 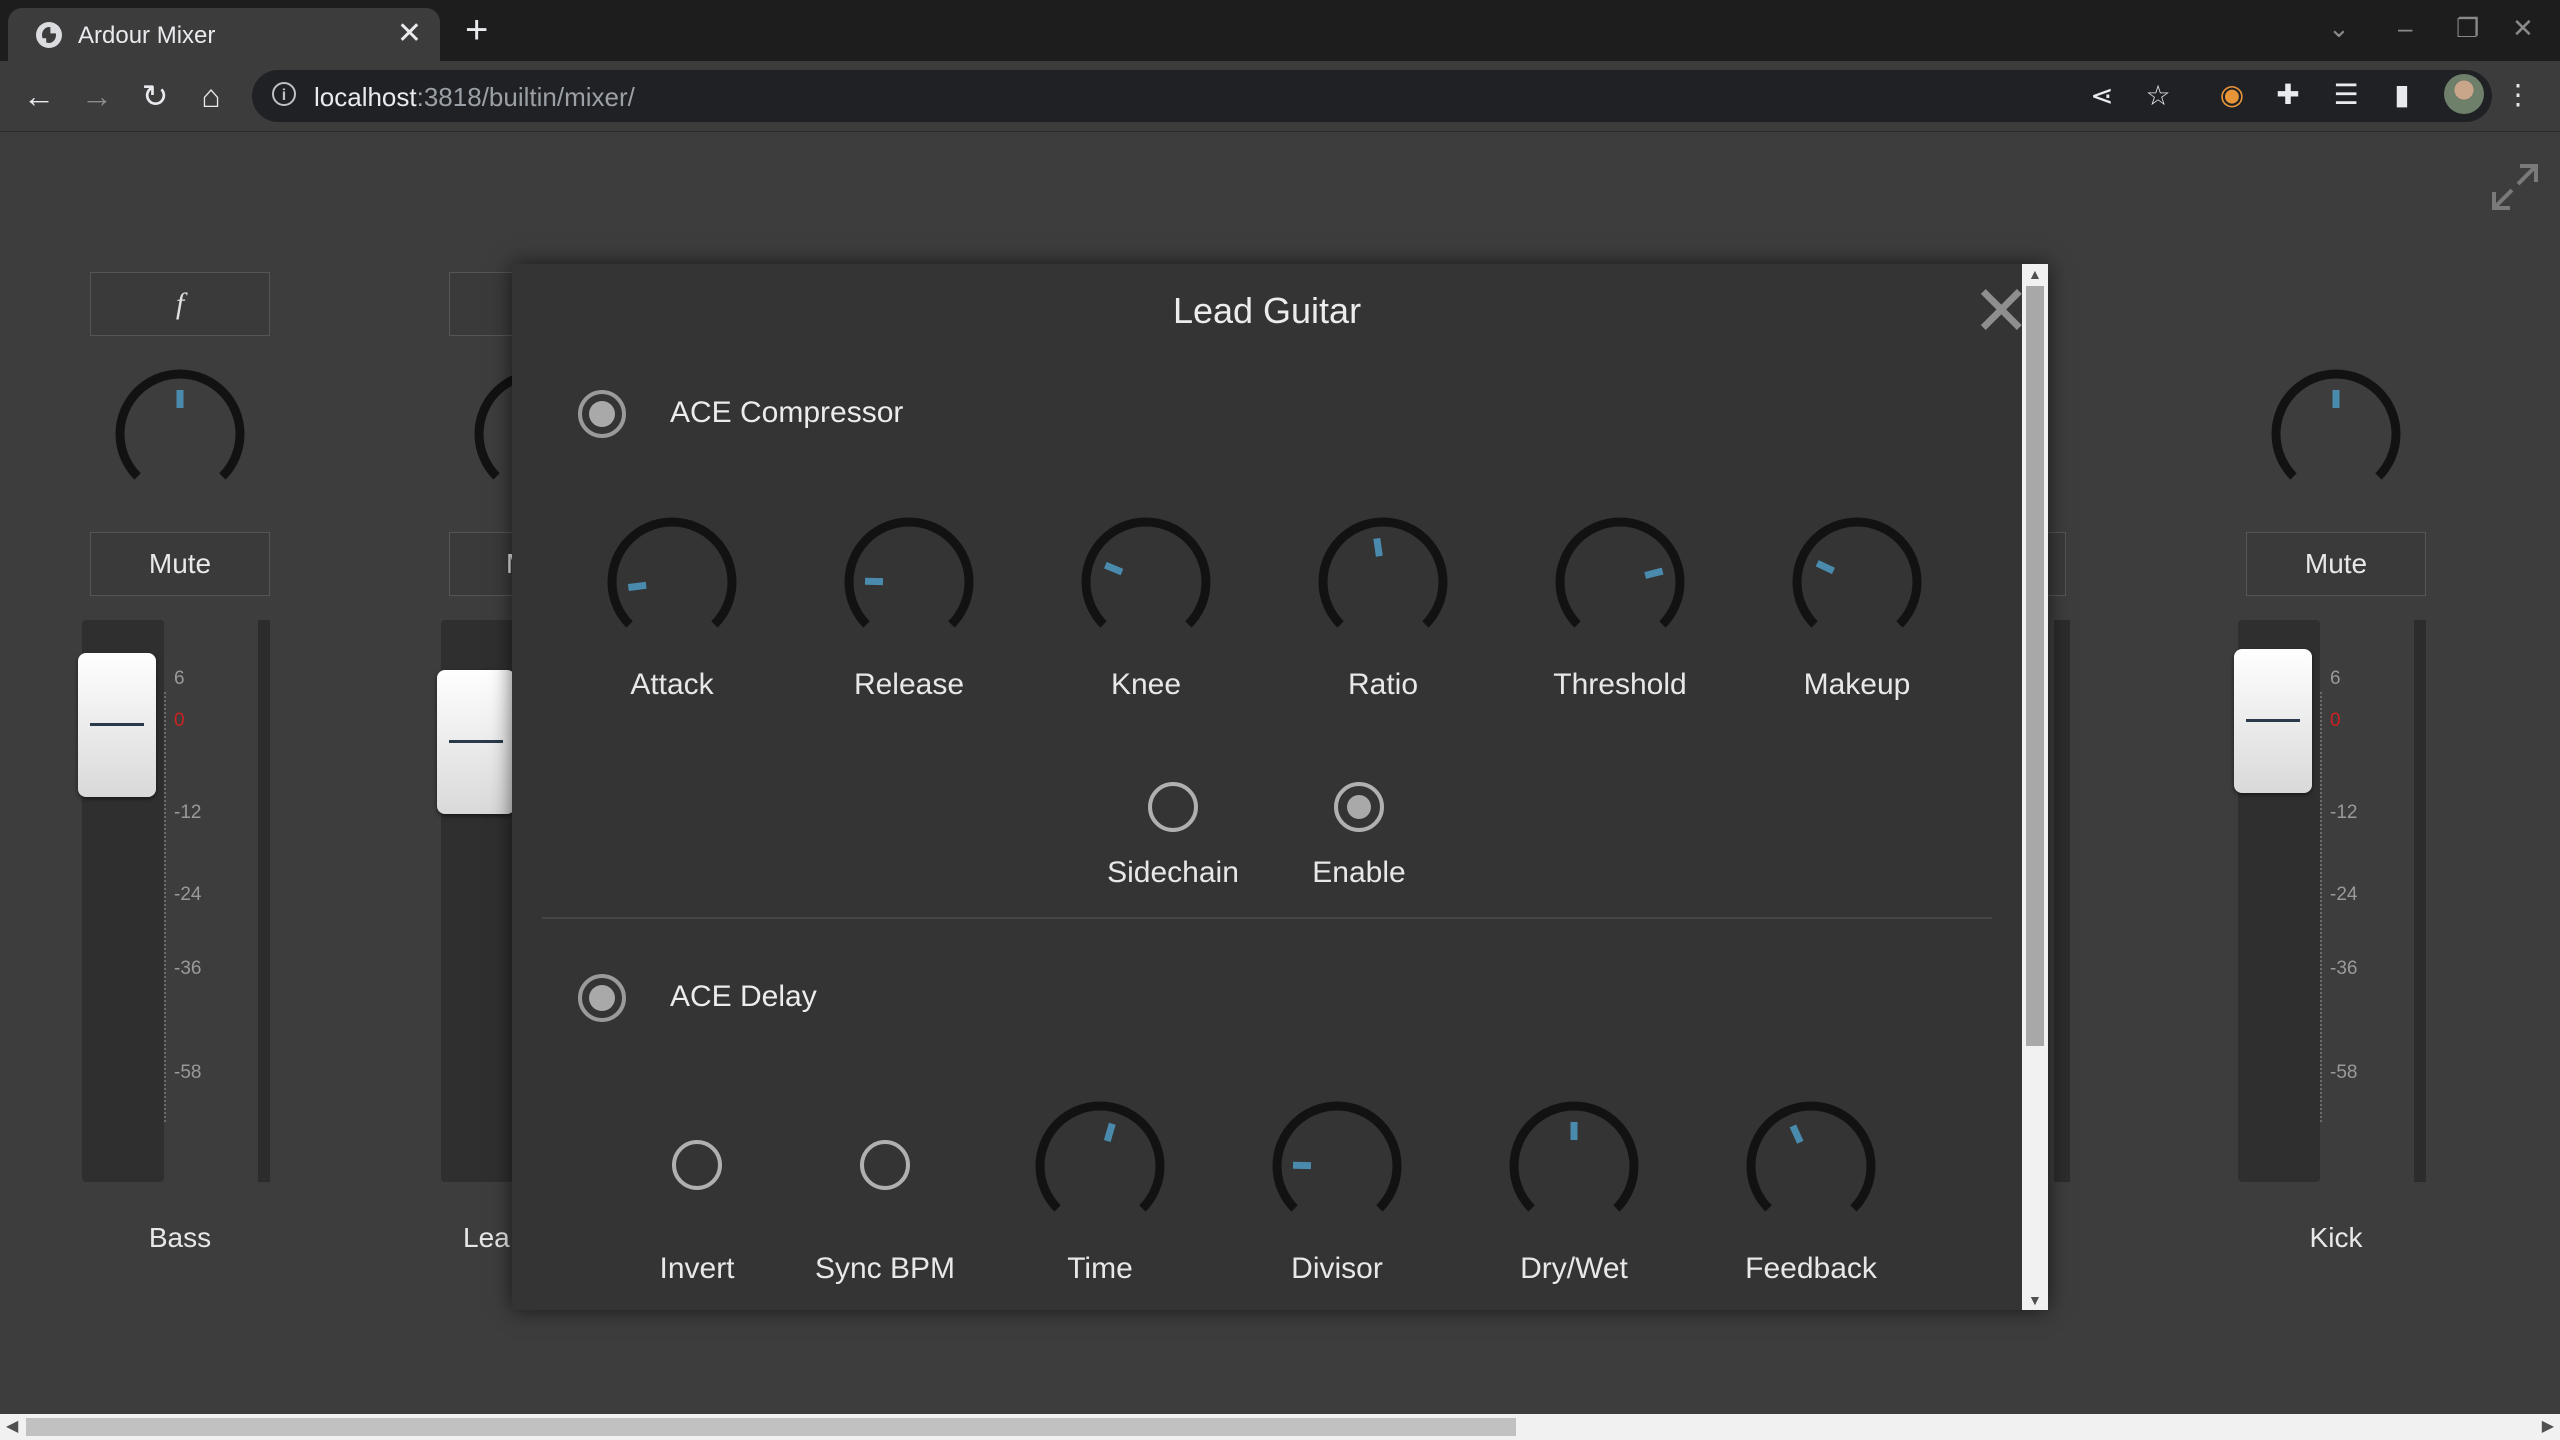 What do you see at coordinates (1267, 918) in the screenshot?
I see `plugin-divider` at bounding box center [1267, 918].